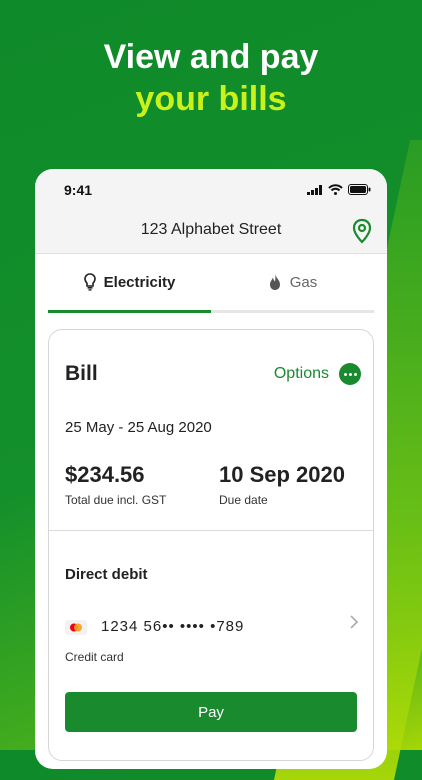 This screenshot has height=780, width=422. I want to click on status-time: 9:41, so click(78, 190).